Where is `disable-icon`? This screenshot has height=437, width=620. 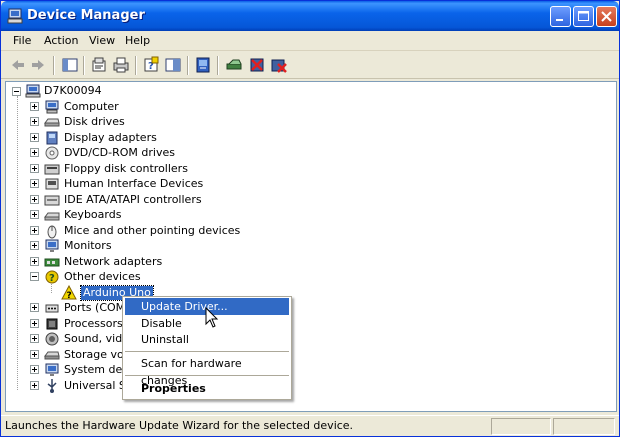
disable-icon is located at coordinates (279, 65).